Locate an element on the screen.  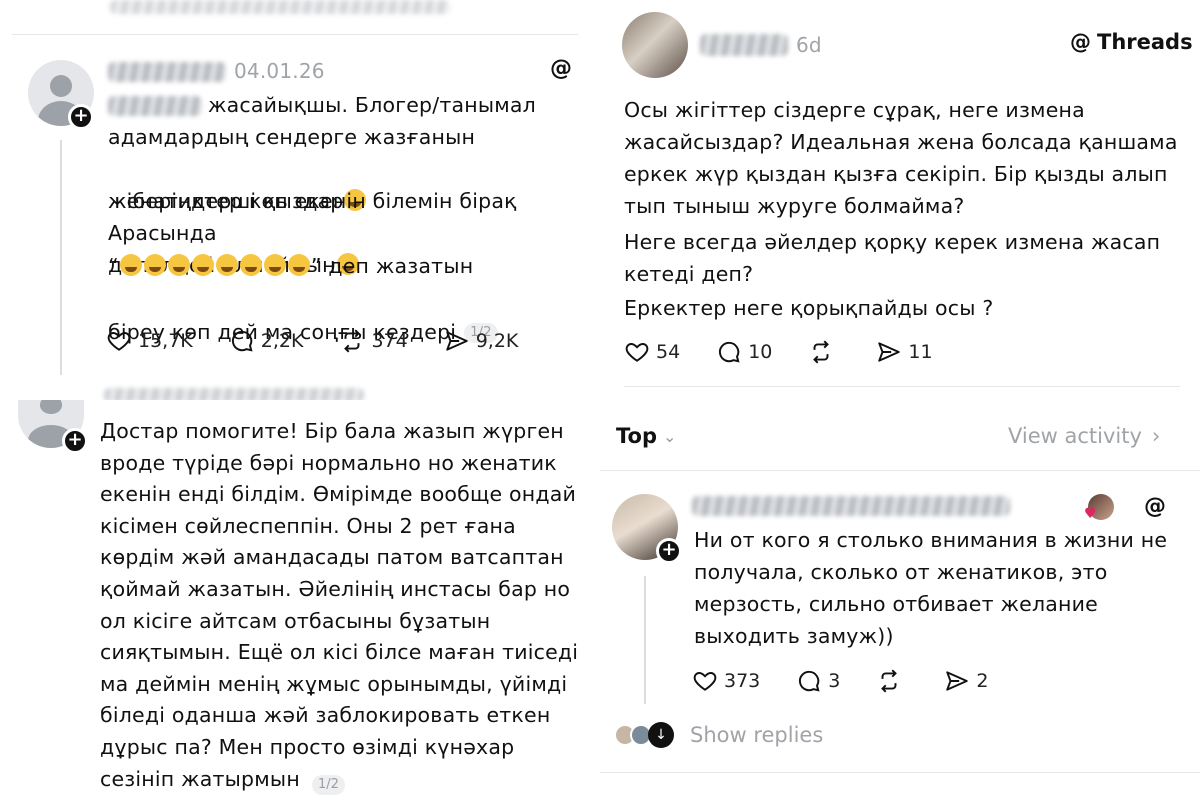
partial-post-above is located at coordinates (280, 7).